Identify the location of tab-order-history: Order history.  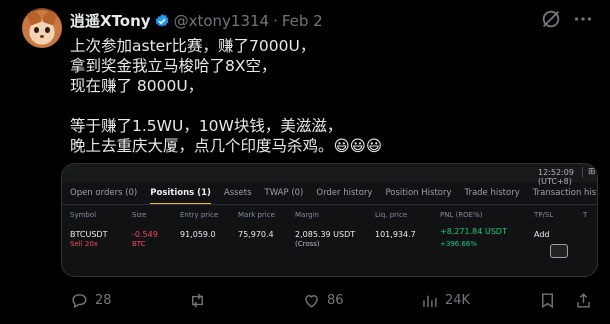
(344, 193).